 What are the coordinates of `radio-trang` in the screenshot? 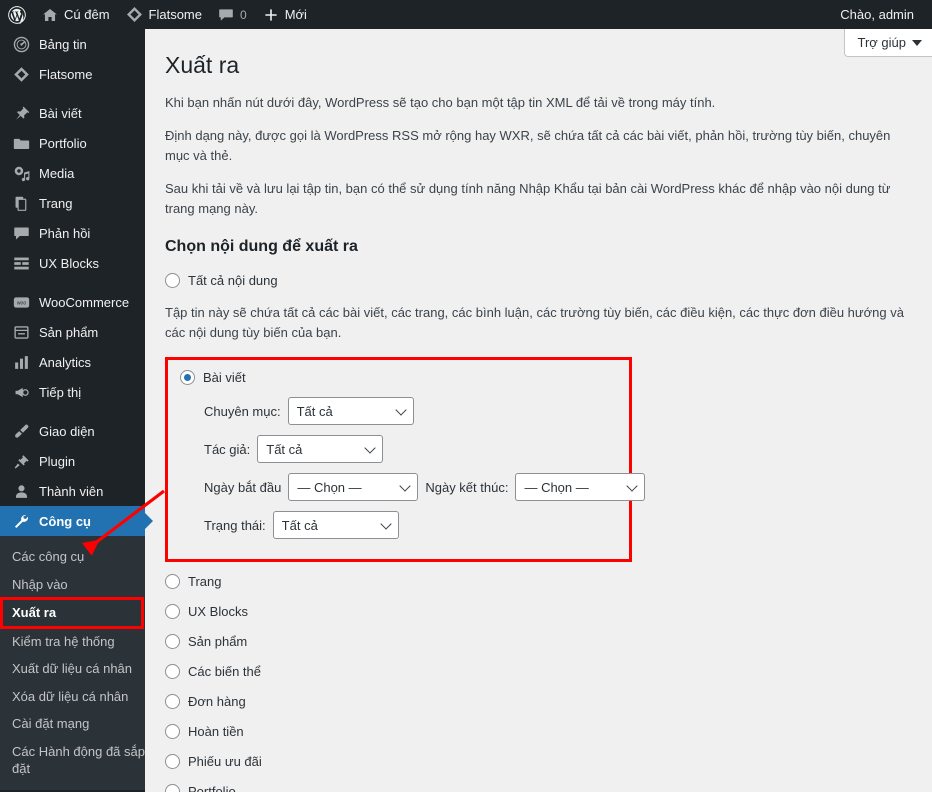 It's located at (172, 582).